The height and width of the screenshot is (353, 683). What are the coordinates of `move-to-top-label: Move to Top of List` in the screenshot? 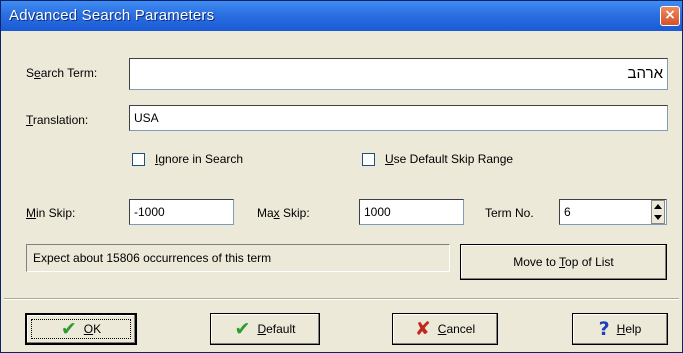 It's located at (563, 262).